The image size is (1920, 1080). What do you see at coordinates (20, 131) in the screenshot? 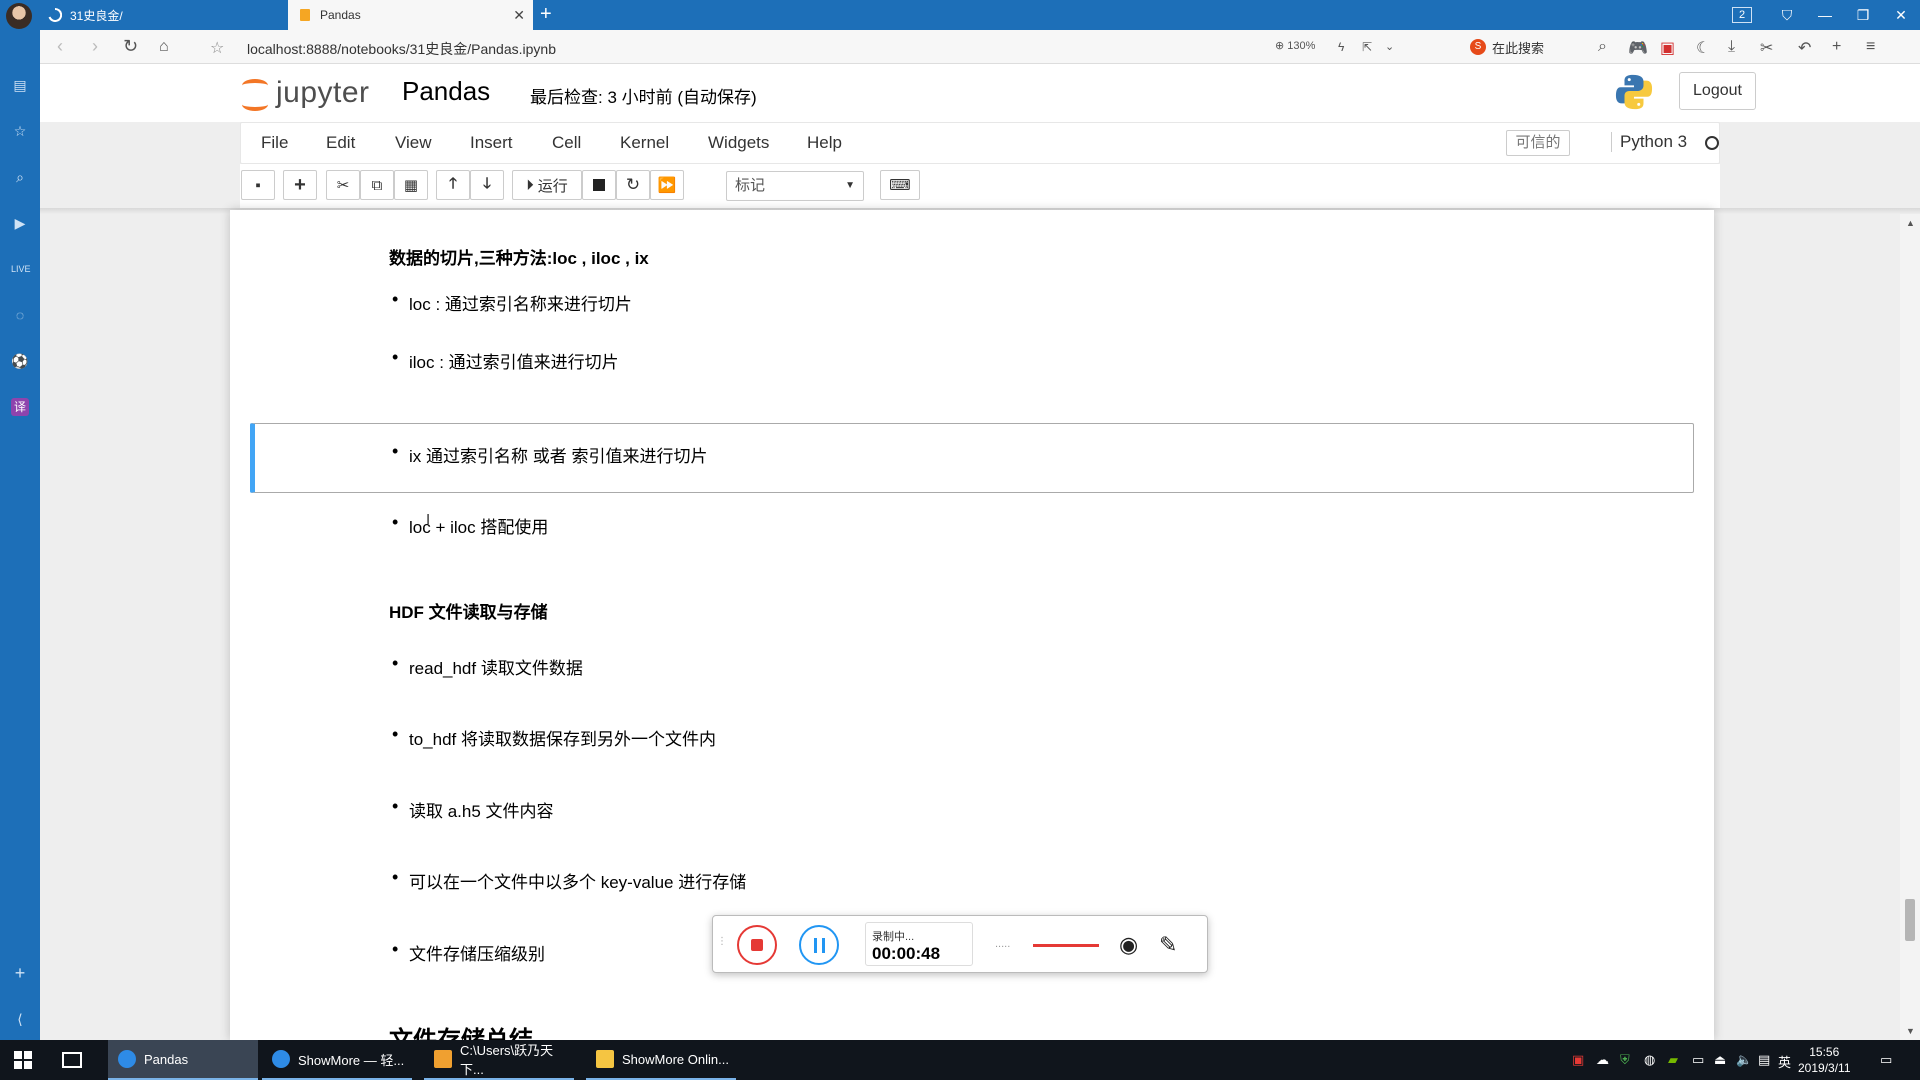
I see `favorites-star-icon: ☆` at bounding box center [20, 131].